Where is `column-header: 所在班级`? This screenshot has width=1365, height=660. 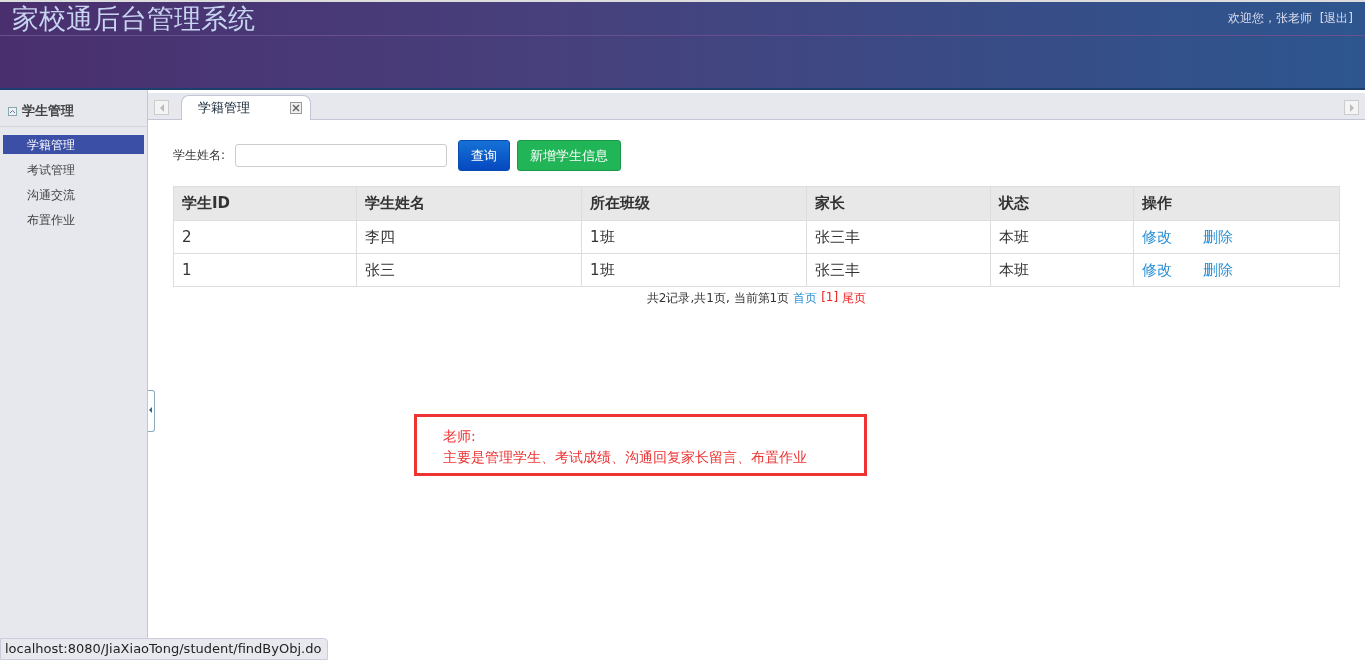 column-header: 所在班级 is located at coordinates (694, 203).